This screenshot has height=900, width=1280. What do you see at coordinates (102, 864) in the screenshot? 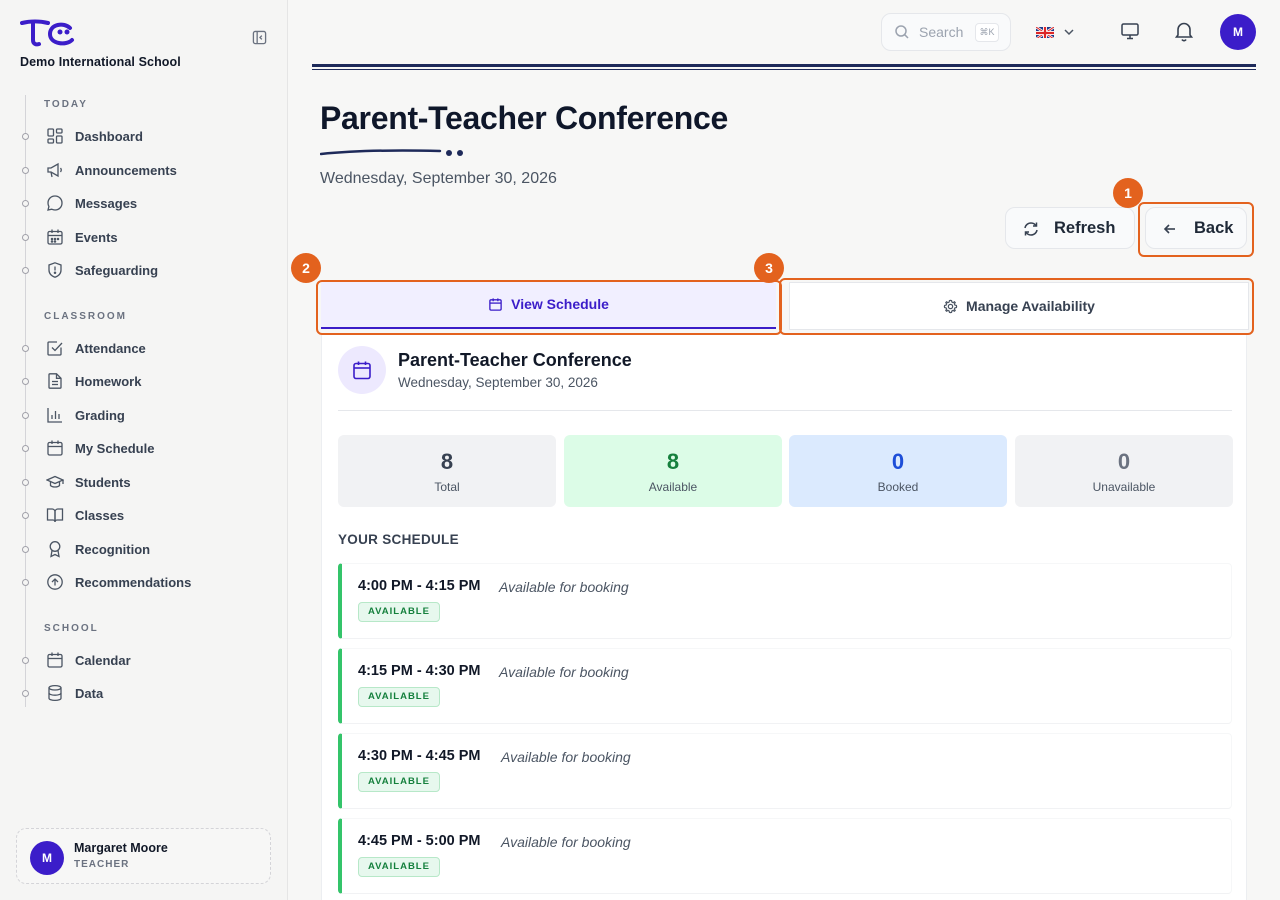
I see `user-role: TEACHER` at bounding box center [102, 864].